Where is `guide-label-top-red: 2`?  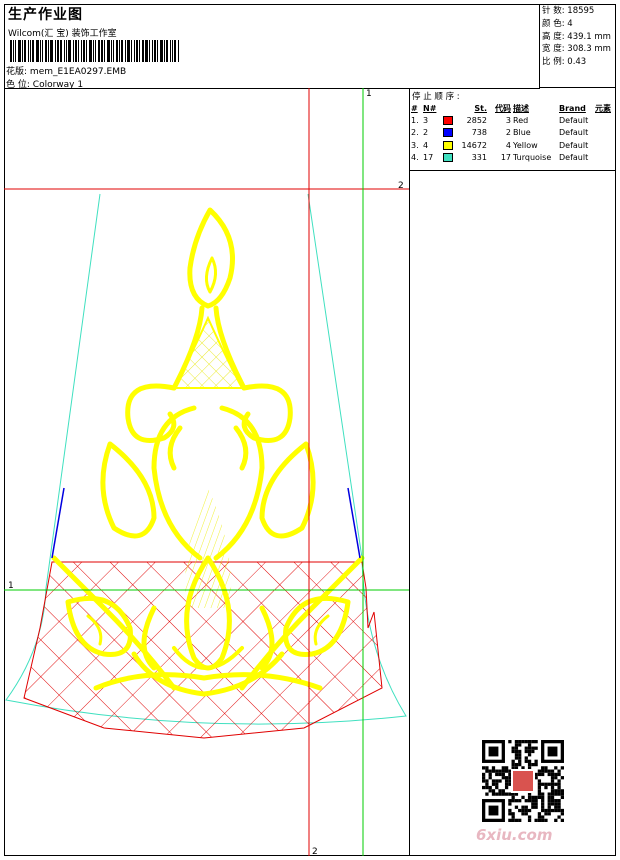
guide-label-top-red: 2 is located at coordinates (401, 186).